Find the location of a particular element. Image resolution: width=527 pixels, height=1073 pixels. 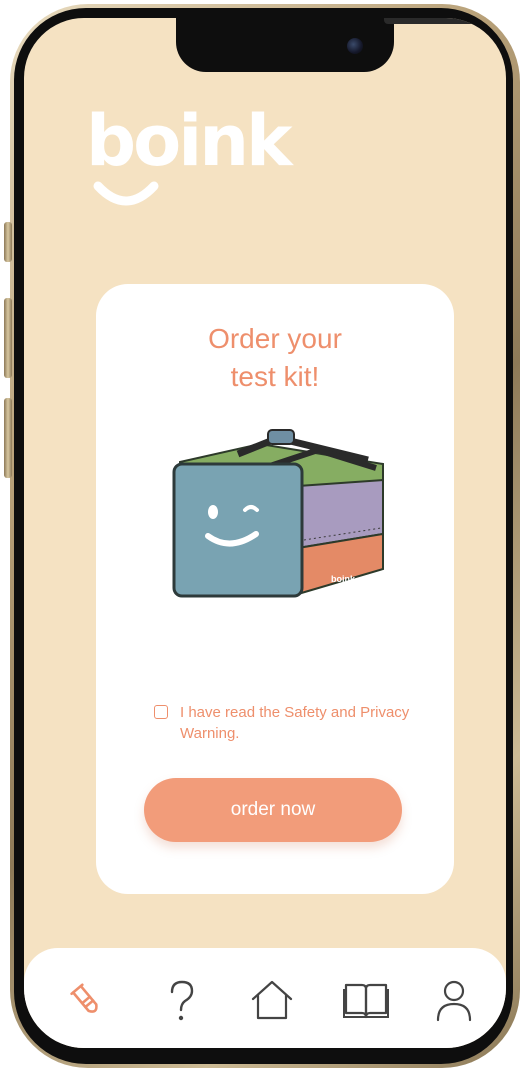

home-icon is located at coordinates (272, 1000).